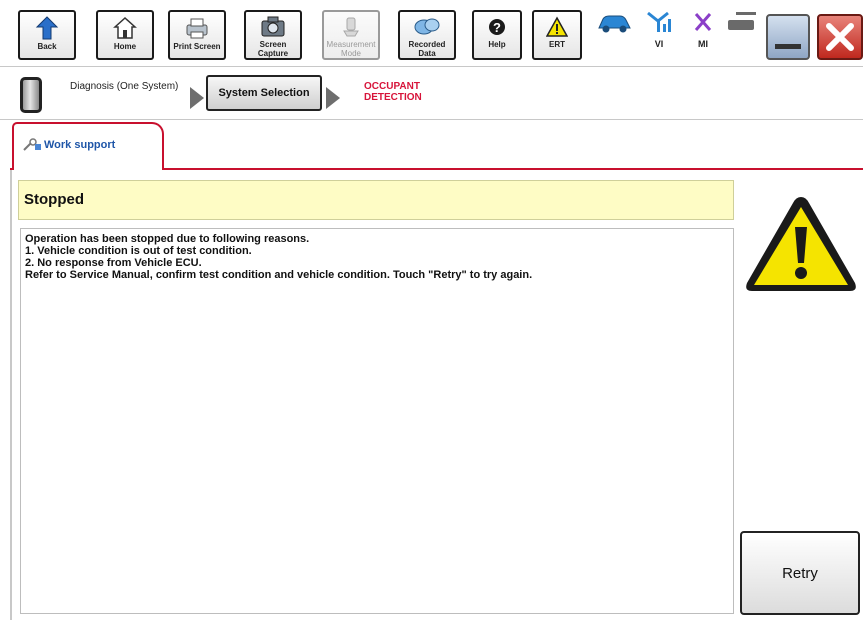 Image resolution: width=863 pixels, height=620 pixels. I want to click on back-arrow-icon, so click(47, 28).